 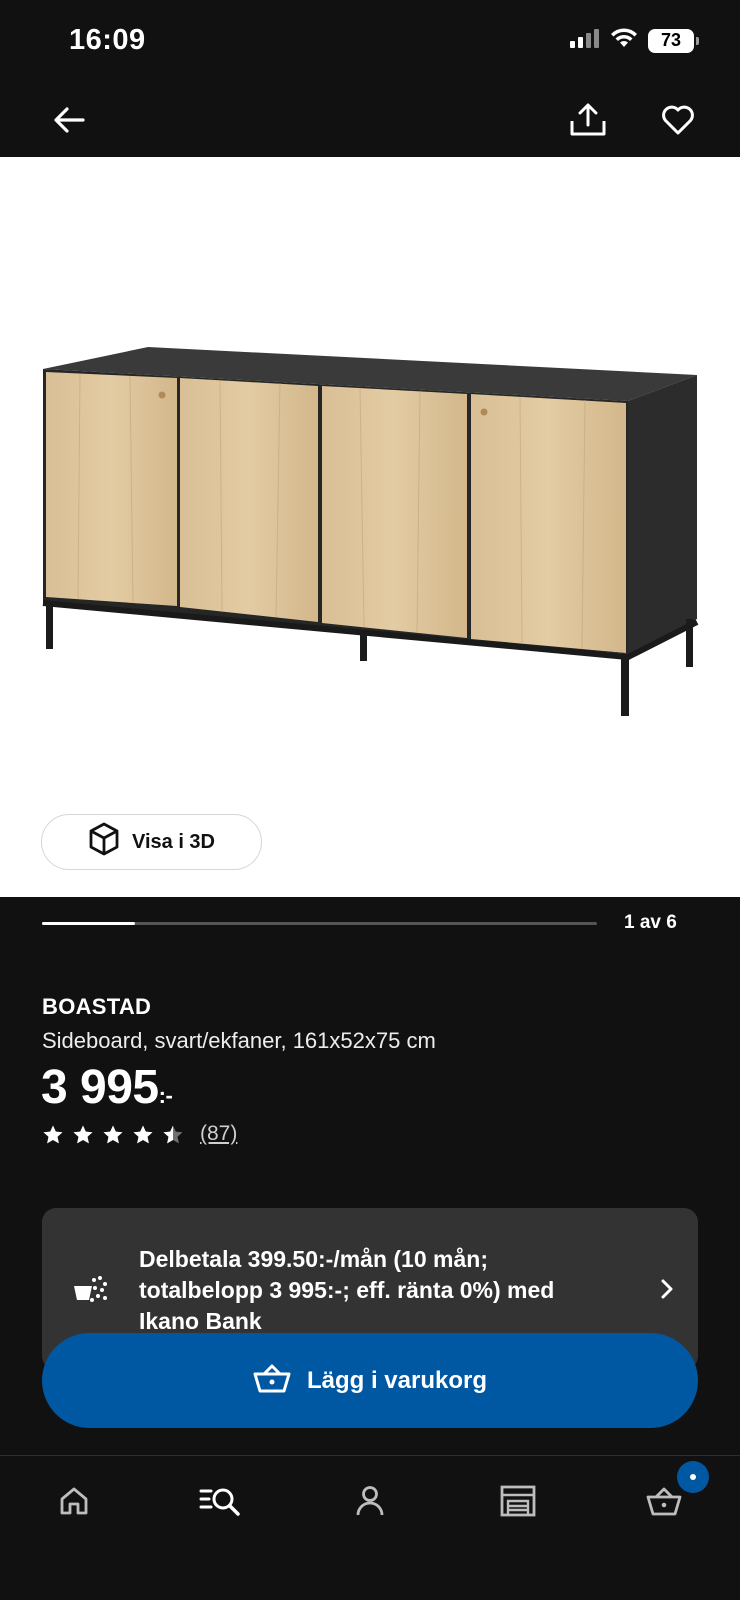 What do you see at coordinates (664, 1503) in the screenshot?
I see `cart-basket-icon` at bounding box center [664, 1503].